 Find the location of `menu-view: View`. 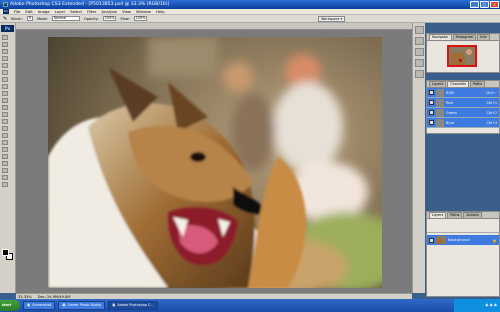

menu-view: View is located at coordinates (126, 11).